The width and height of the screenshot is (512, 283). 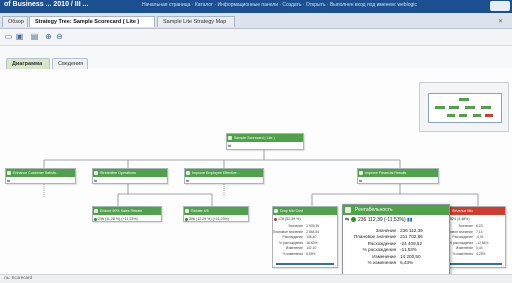 What do you see at coordinates (59, 36) in the screenshot?
I see `zoom-out-icon: ⊖` at bounding box center [59, 36].